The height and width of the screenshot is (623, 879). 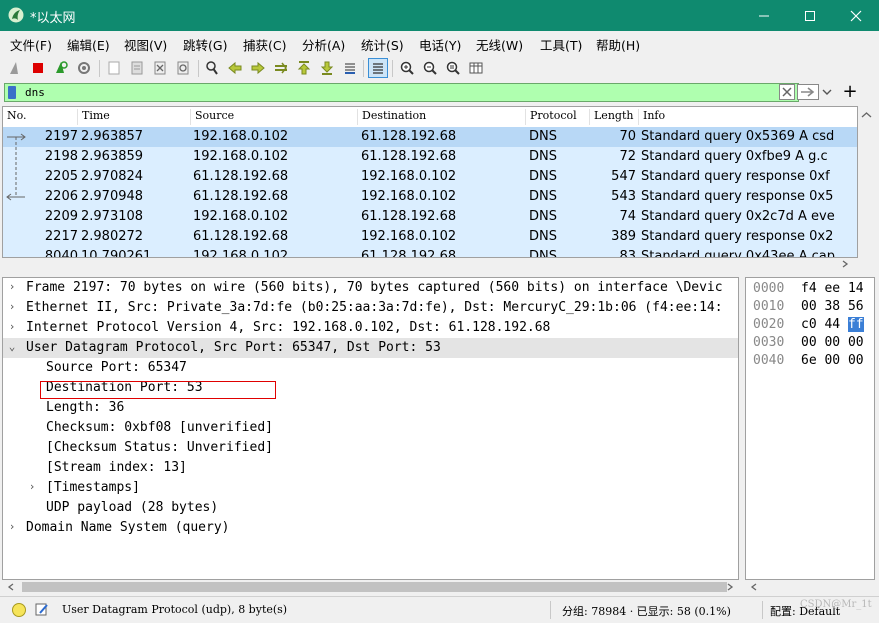 I want to click on go-to-packet-icon, so click(x=281, y=68).